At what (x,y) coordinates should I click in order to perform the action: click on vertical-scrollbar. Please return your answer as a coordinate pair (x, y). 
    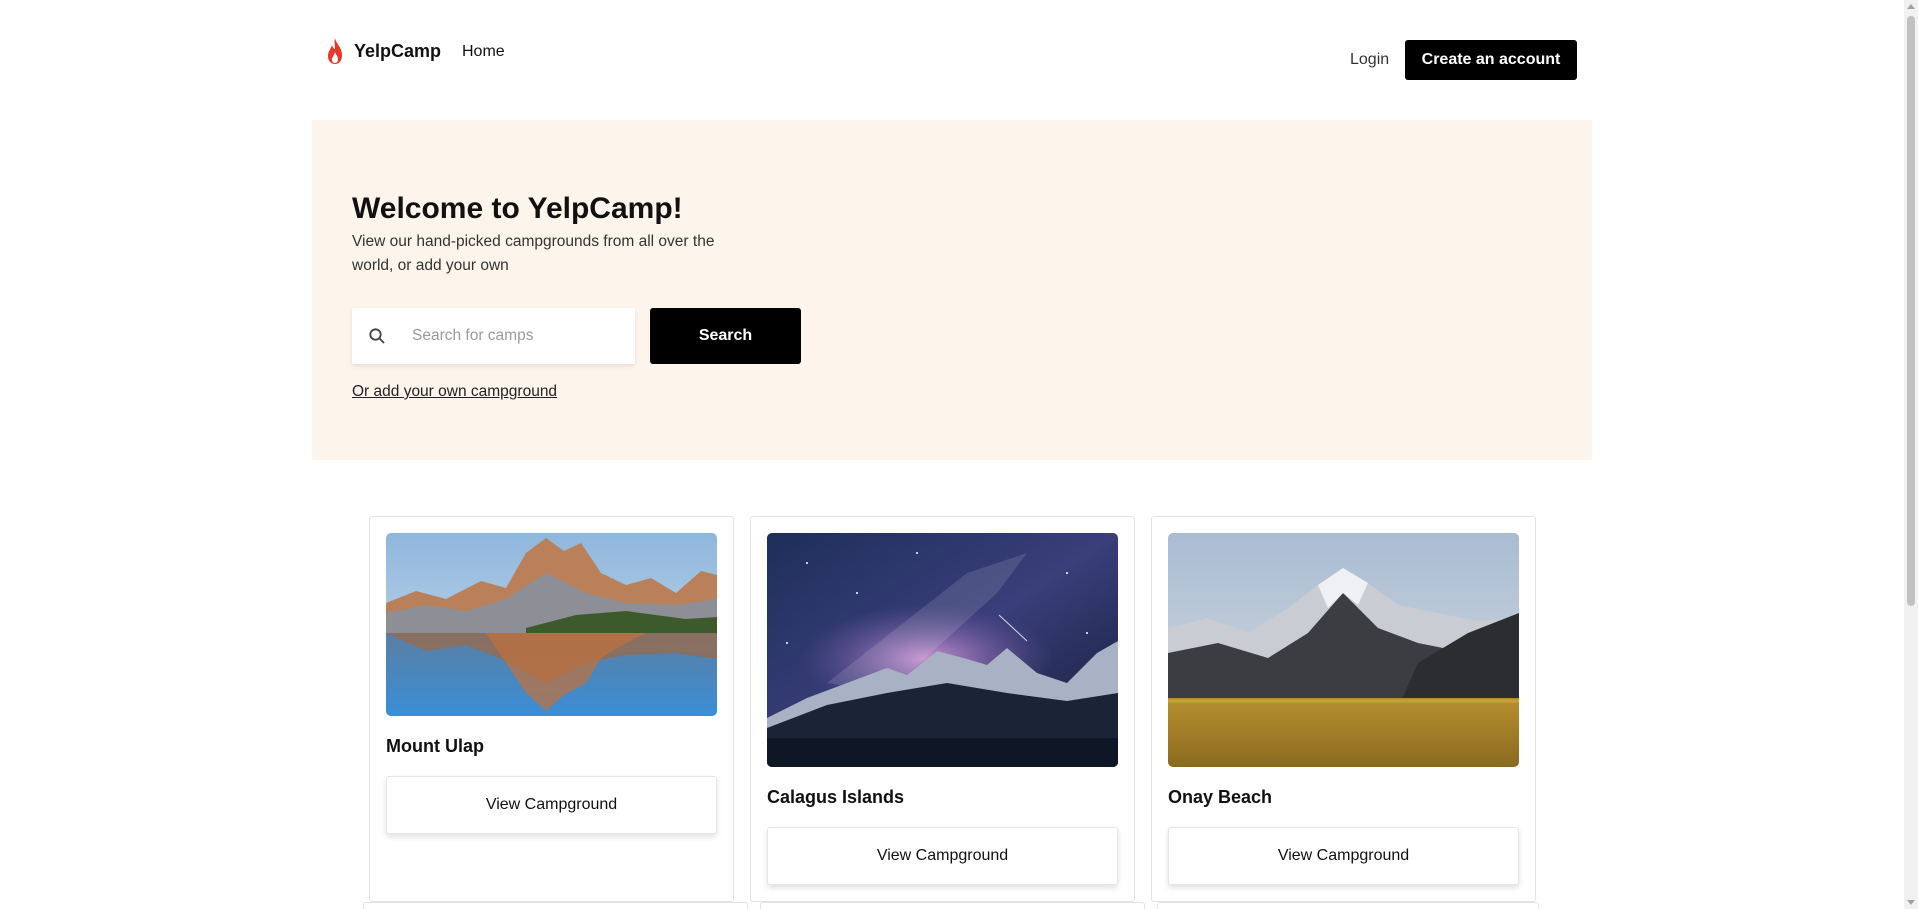
    Looking at the image, I should click on (1911, 454).